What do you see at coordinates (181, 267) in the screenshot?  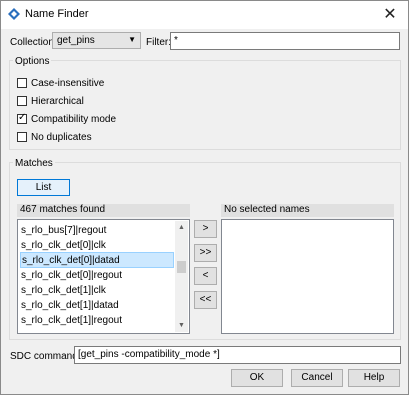 I see `scroll-thumb` at bounding box center [181, 267].